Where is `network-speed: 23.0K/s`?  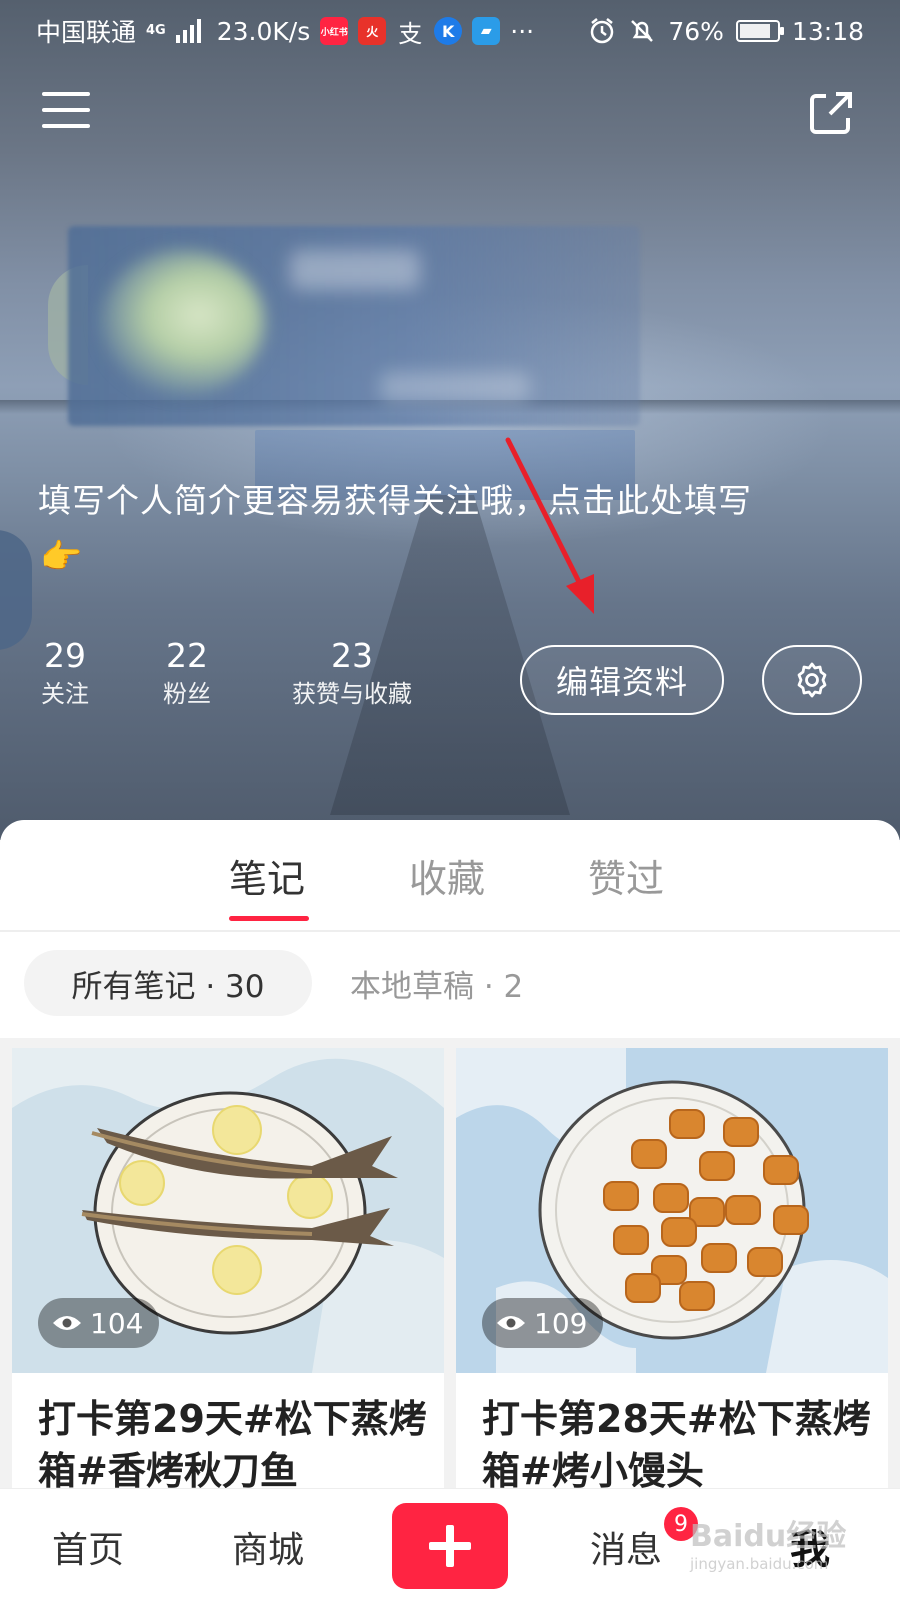 network-speed: 23.0K/s is located at coordinates (263, 31).